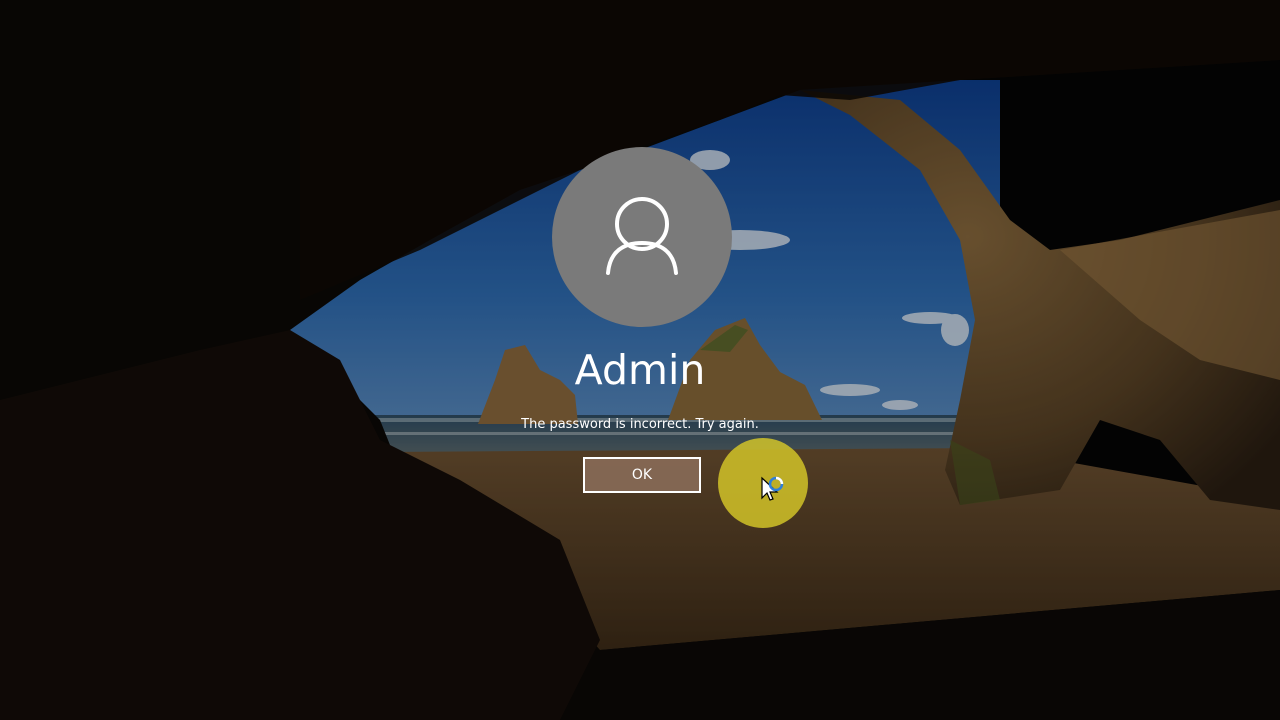 Image resolution: width=1280 pixels, height=720 pixels. What do you see at coordinates (642, 475) in the screenshot?
I see `ok-button: OK` at bounding box center [642, 475].